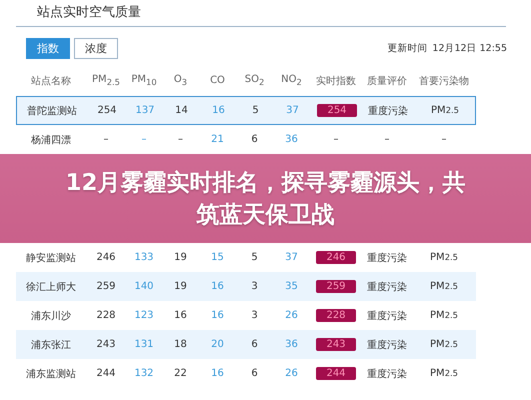 The height and width of the screenshot is (400, 531). I want to click on column-header: NO$_{2}$, so click(291, 80).